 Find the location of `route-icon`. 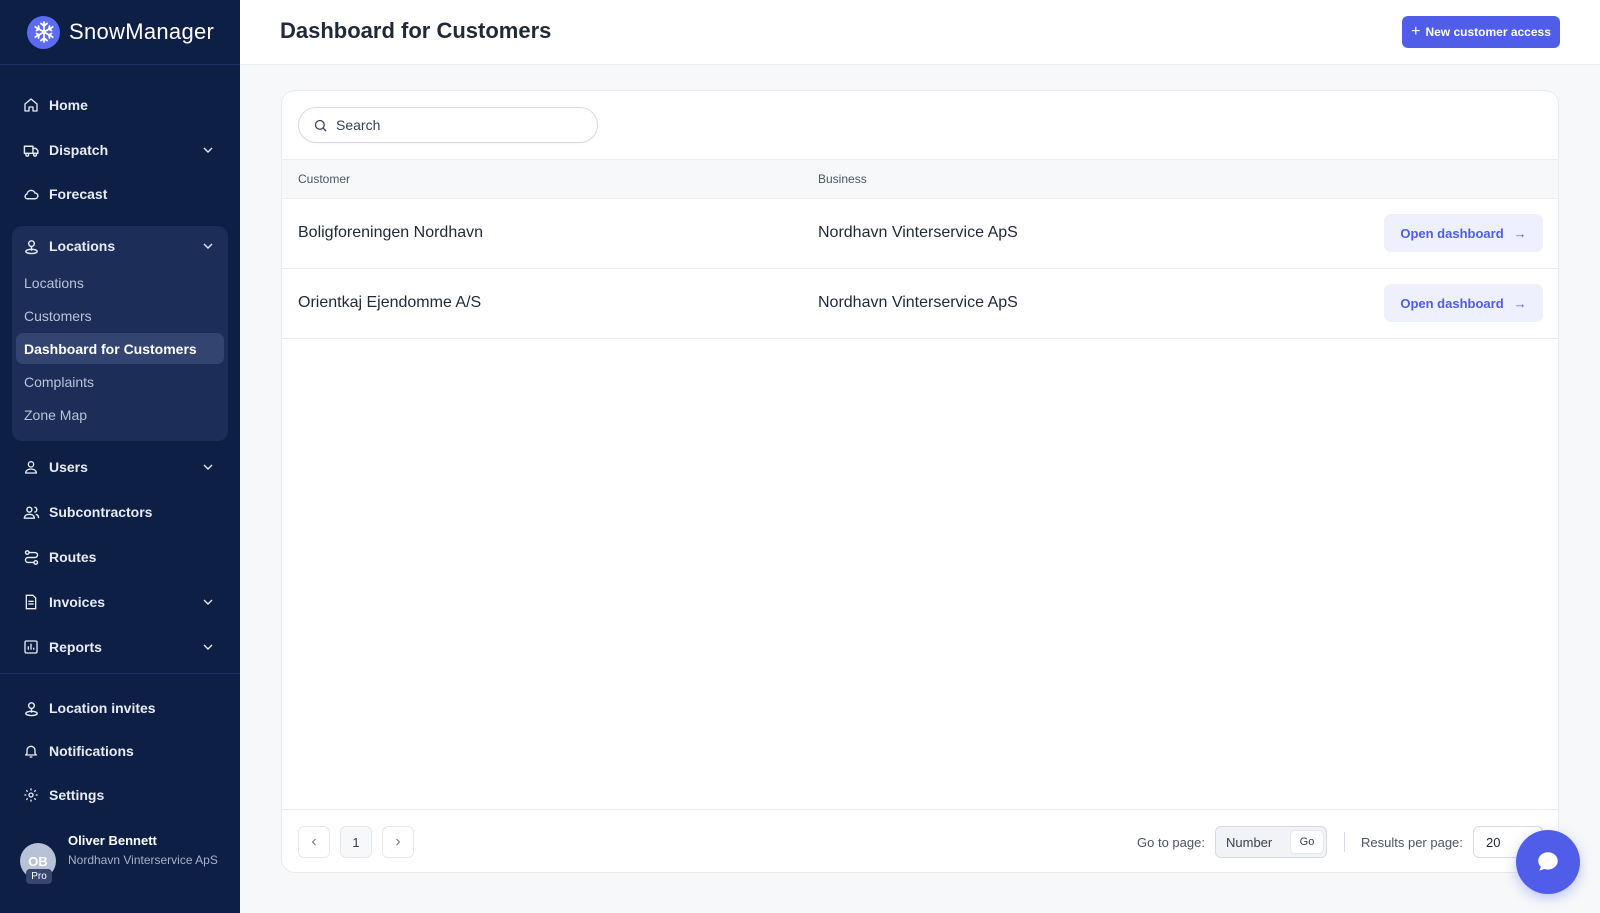

route-icon is located at coordinates (31, 557).